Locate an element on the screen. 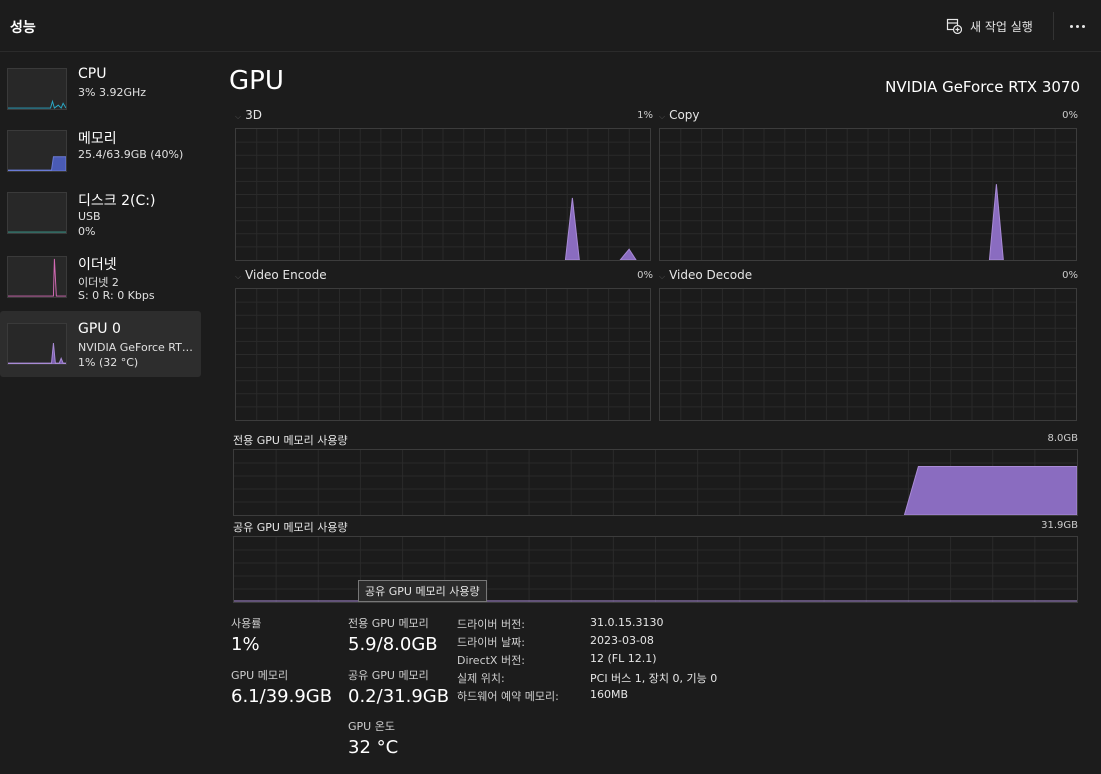 The image size is (1101, 774). dedicated-memory-label: 전용 GPU 메모리 사용량 is located at coordinates (290, 440).